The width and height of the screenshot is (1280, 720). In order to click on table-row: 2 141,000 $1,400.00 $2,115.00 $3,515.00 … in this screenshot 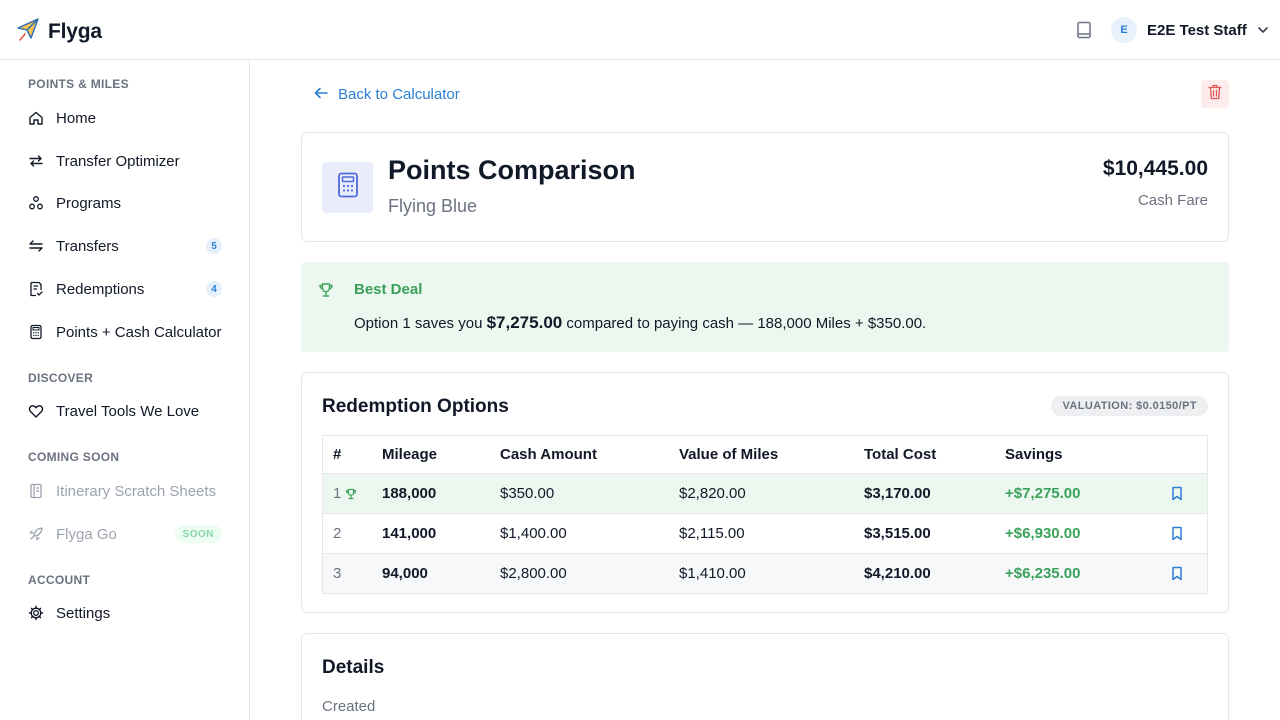, I will do `click(765, 533)`.